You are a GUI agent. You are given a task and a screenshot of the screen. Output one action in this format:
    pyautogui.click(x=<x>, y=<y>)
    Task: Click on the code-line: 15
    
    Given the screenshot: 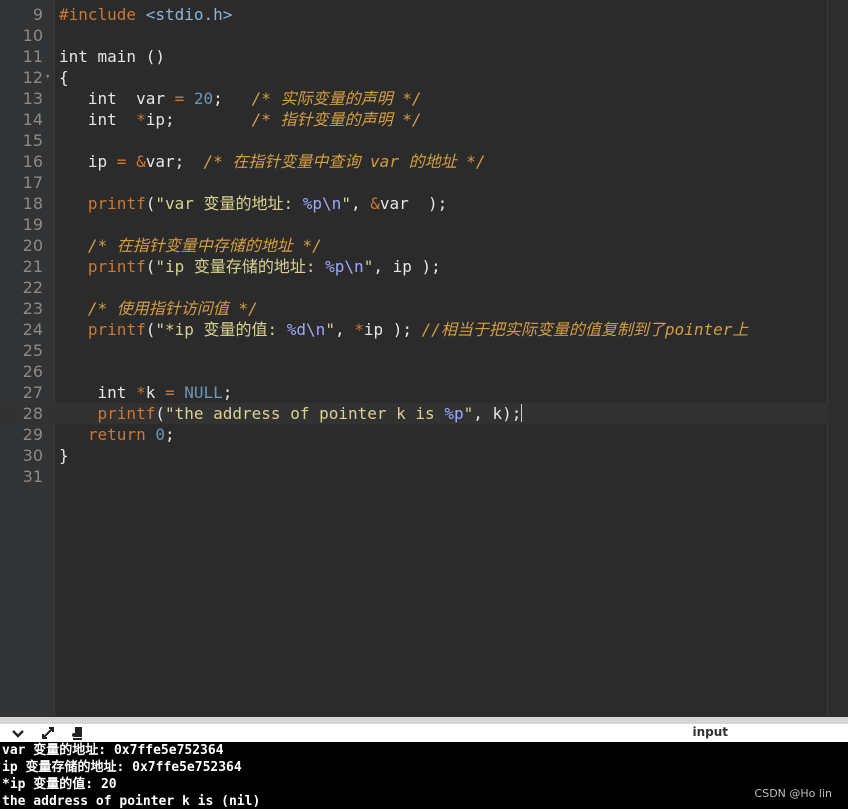 What is the action you would take?
    pyautogui.click(x=414, y=140)
    